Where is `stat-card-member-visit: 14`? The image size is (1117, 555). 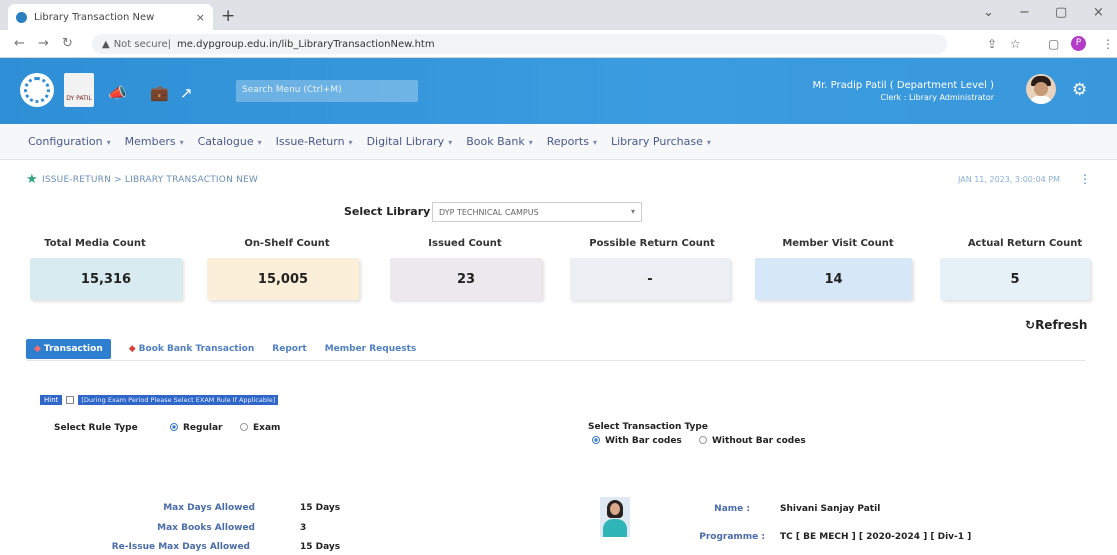
stat-card-member-visit: 14 is located at coordinates (833, 279).